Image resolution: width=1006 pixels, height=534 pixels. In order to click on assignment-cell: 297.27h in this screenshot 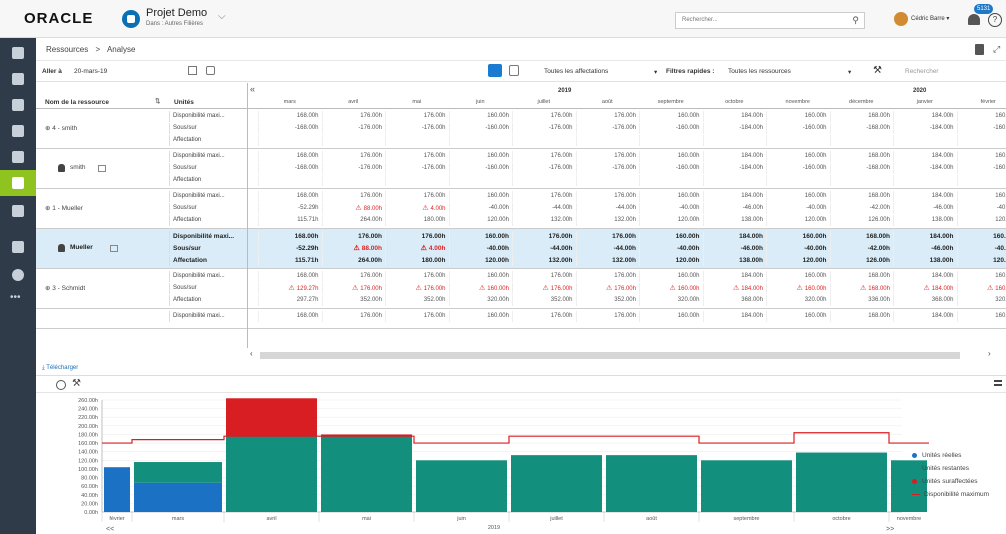, I will do `click(290, 300)`.